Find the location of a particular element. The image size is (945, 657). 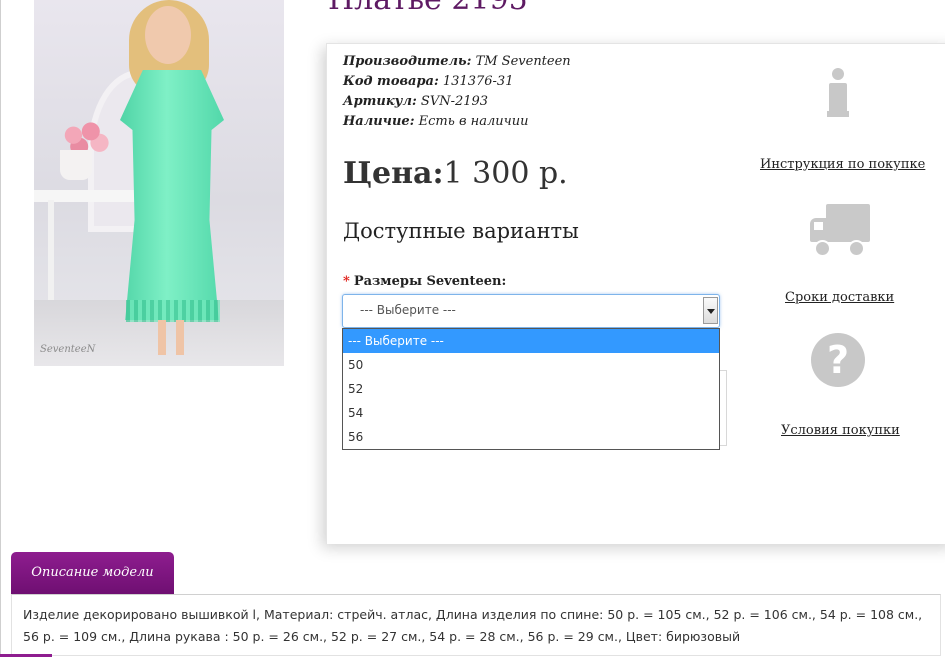

model-face is located at coordinates (168, 35).